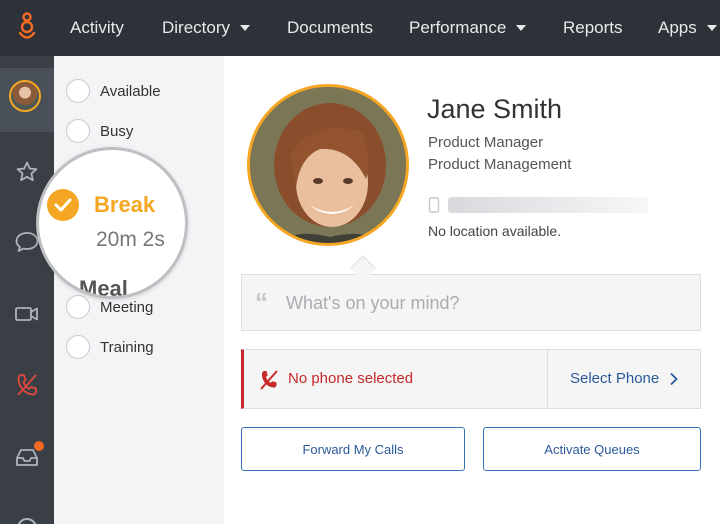  Describe the element at coordinates (500, 164) in the screenshot. I see `profile-department: Product Management` at that location.